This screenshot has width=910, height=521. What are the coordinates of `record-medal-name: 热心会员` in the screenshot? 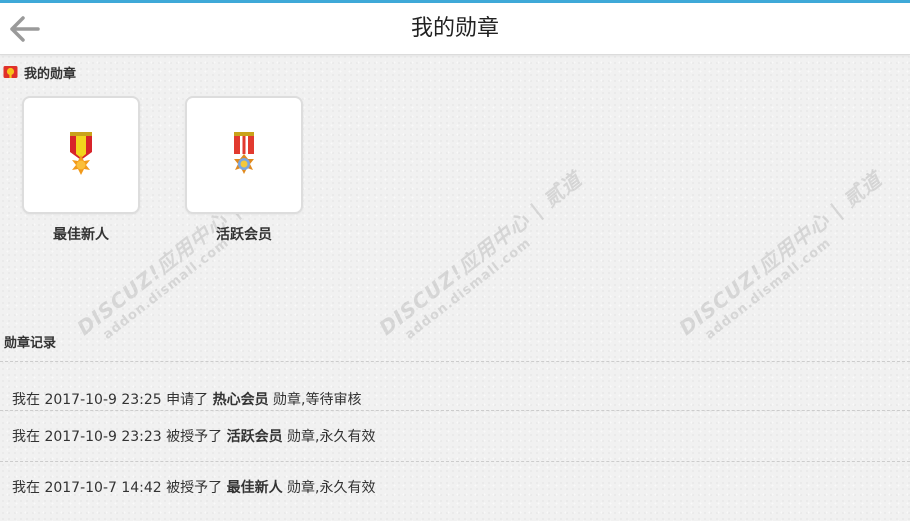 It's located at (240, 400).